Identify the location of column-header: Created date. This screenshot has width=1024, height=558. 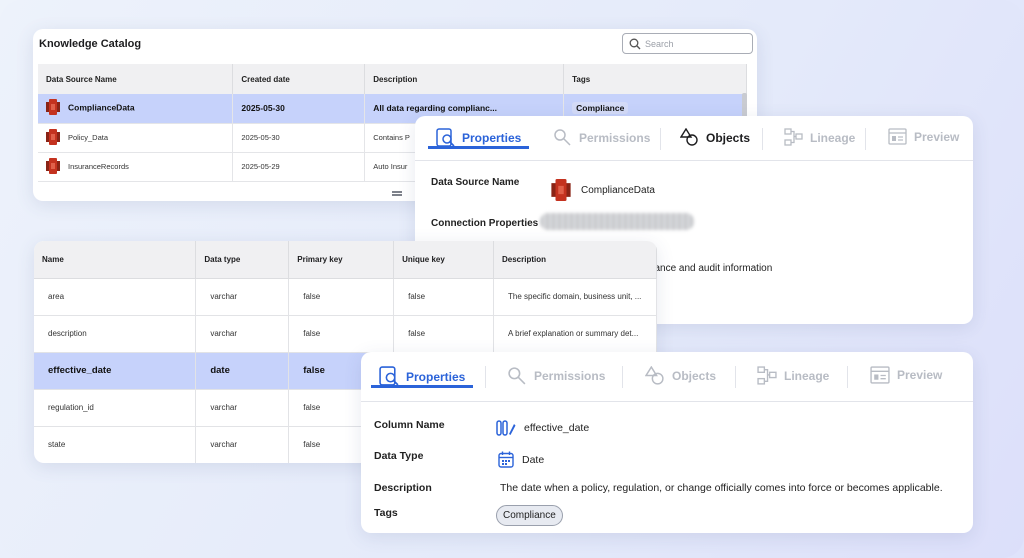
(299, 79).